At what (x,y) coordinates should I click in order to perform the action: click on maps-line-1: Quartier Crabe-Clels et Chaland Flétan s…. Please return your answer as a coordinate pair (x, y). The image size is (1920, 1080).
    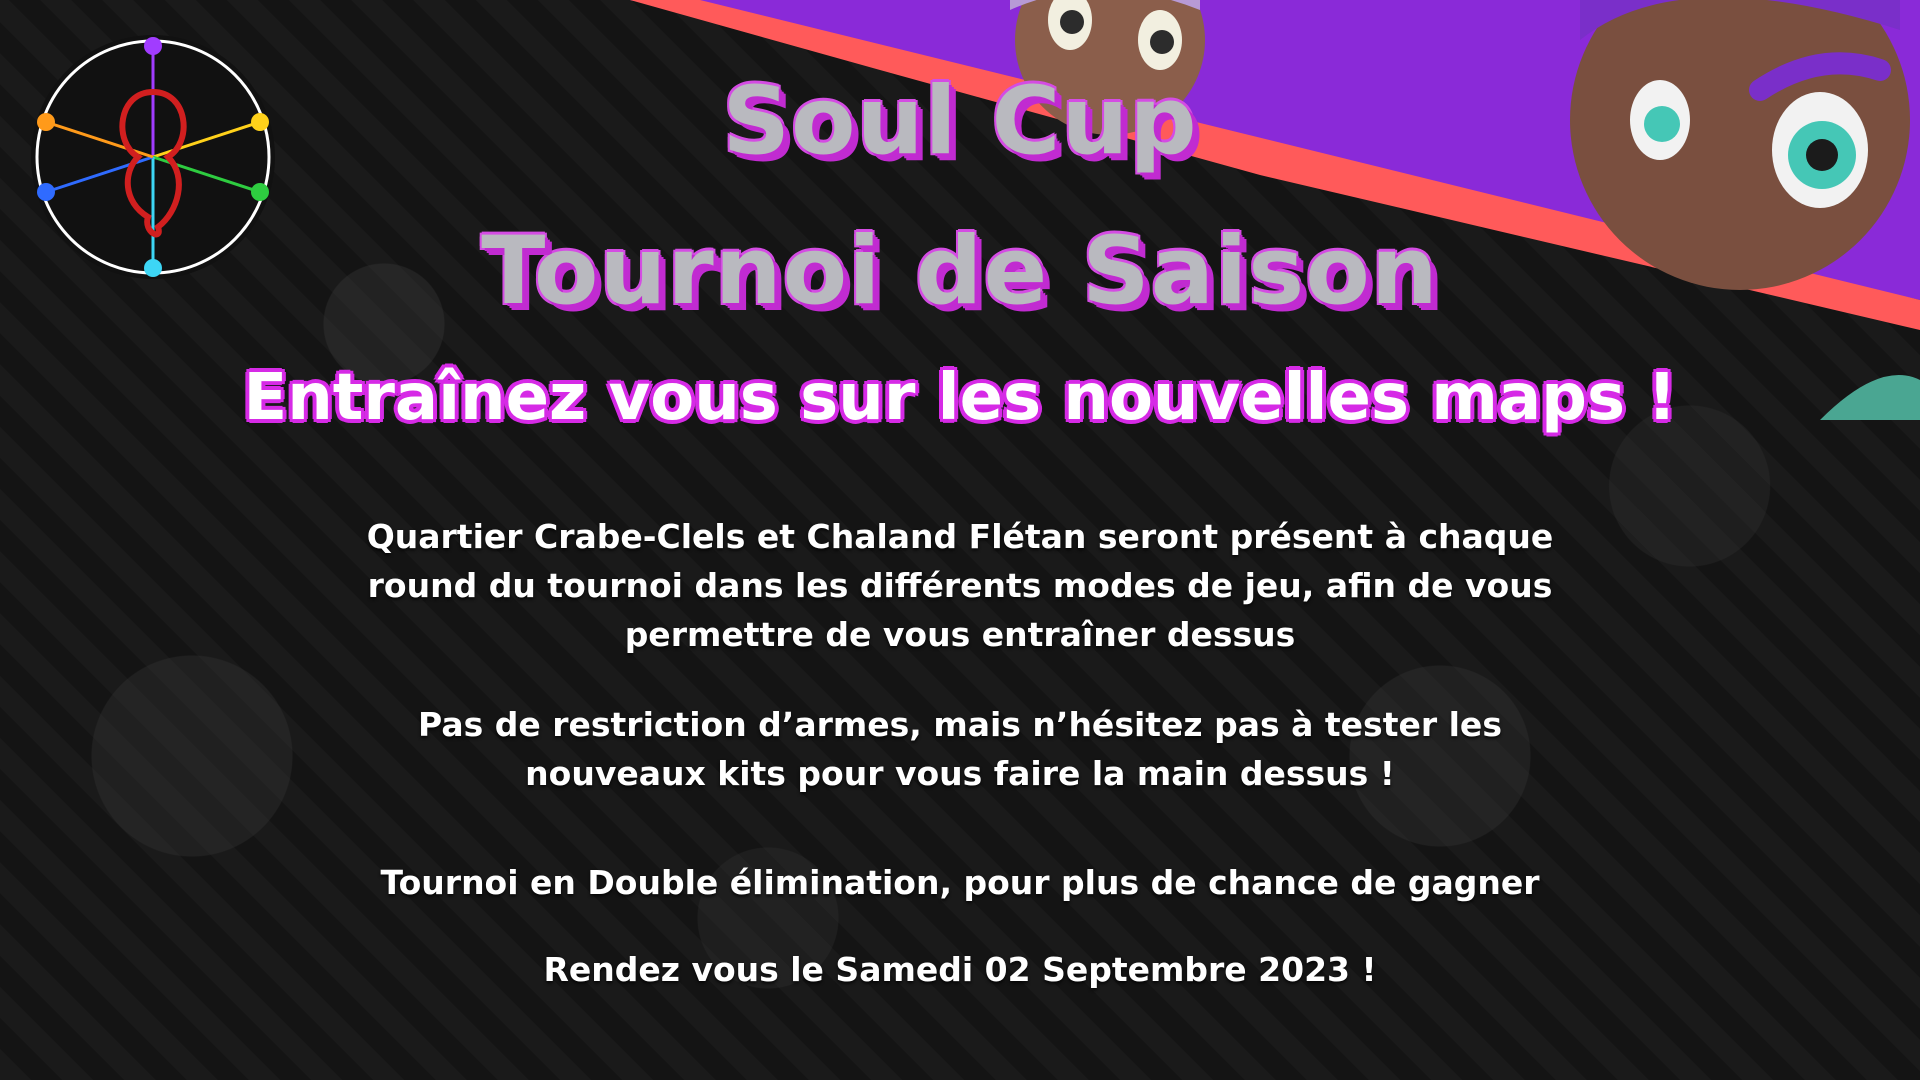
    Looking at the image, I should click on (960, 536).